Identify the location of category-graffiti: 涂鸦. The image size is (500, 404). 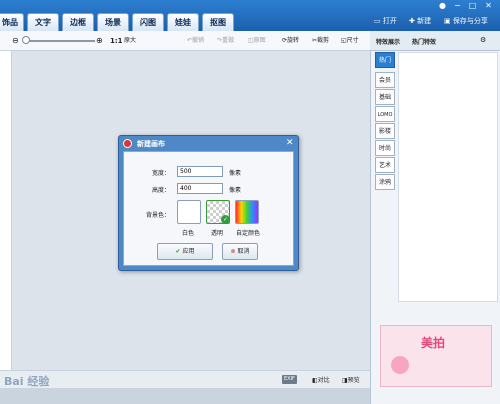
(385, 182).